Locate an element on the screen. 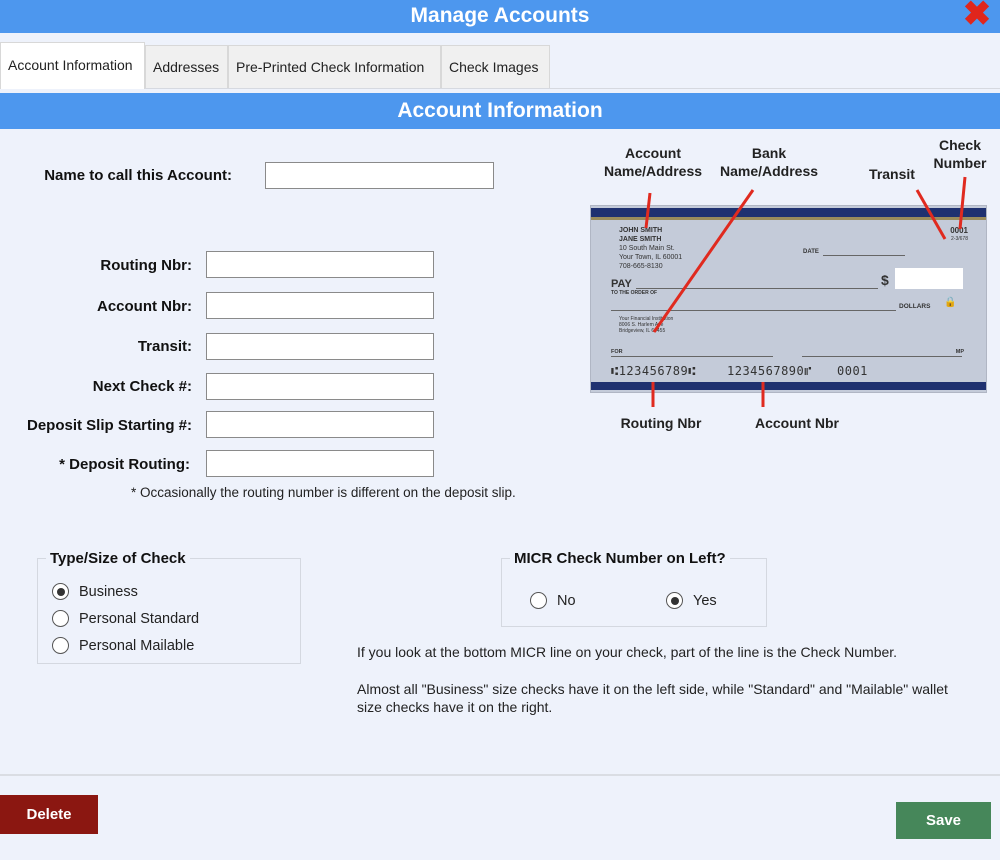 The image size is (1000, 860). save-button: Save is located at coordinates (943, 820).